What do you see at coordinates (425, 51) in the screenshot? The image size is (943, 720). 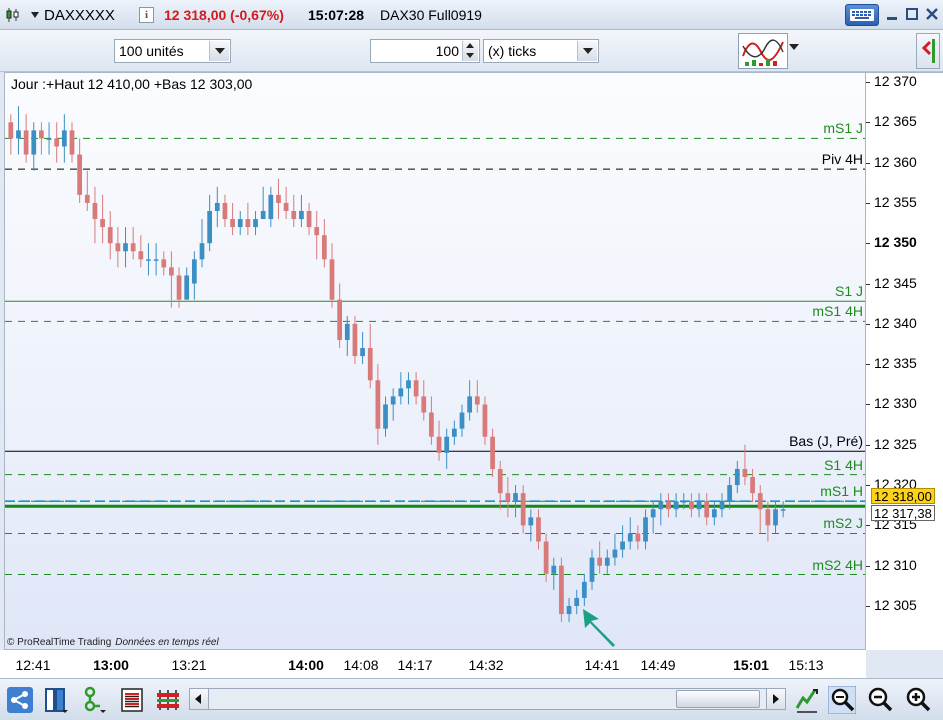 I see `ticks-stepper: 100` at bounding box center [425, 51].